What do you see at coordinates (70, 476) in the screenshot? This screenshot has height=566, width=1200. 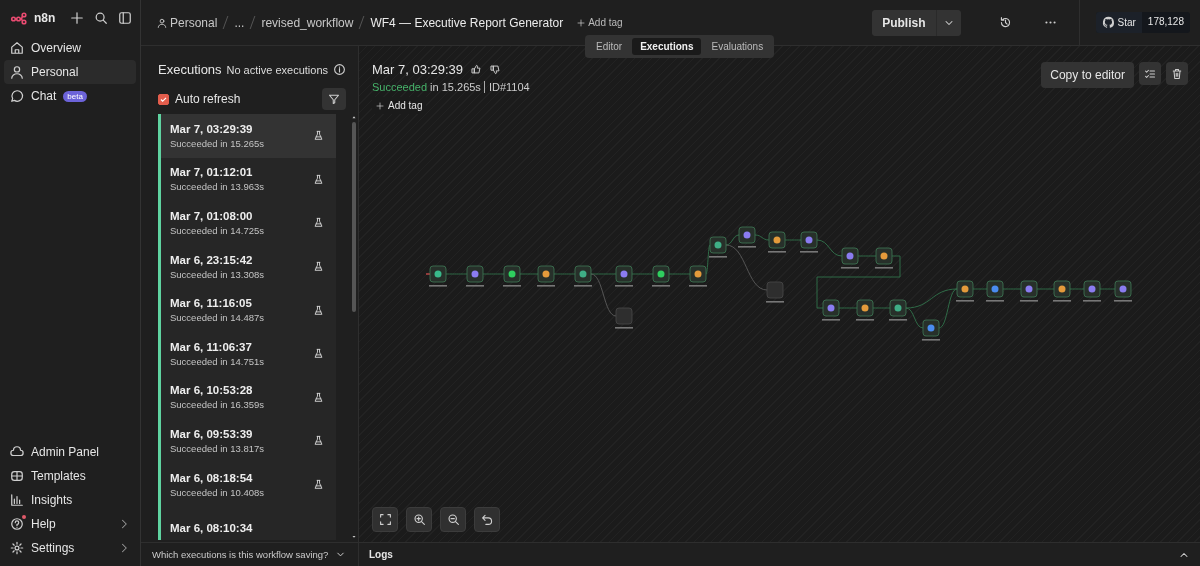 I see `nav-item: Templates` at bounding box center [70, 476].